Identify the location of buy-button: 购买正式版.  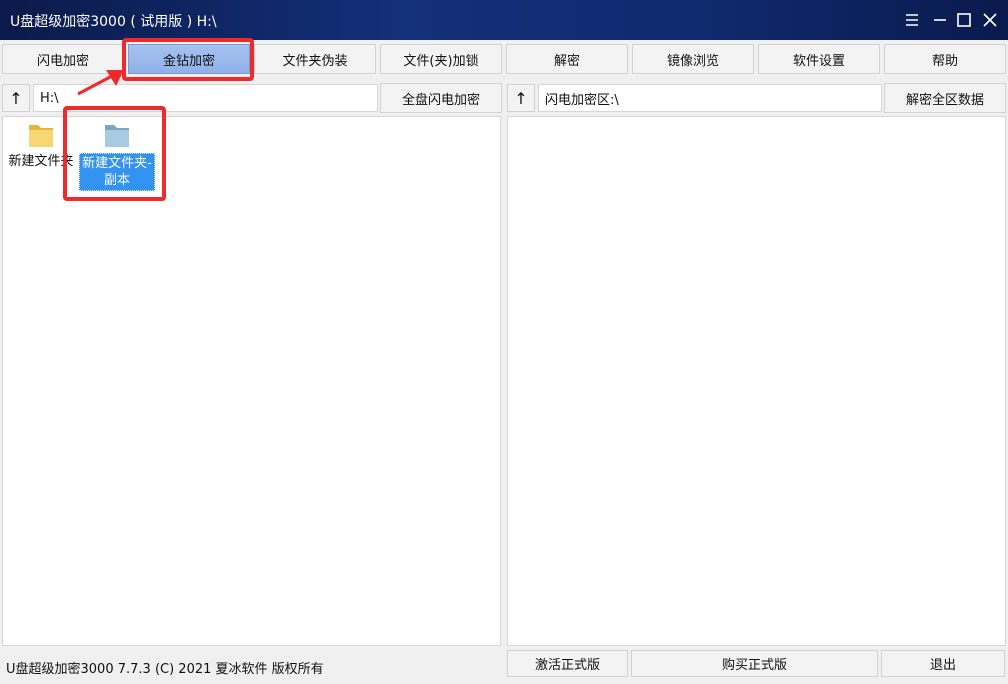
(754, 663).